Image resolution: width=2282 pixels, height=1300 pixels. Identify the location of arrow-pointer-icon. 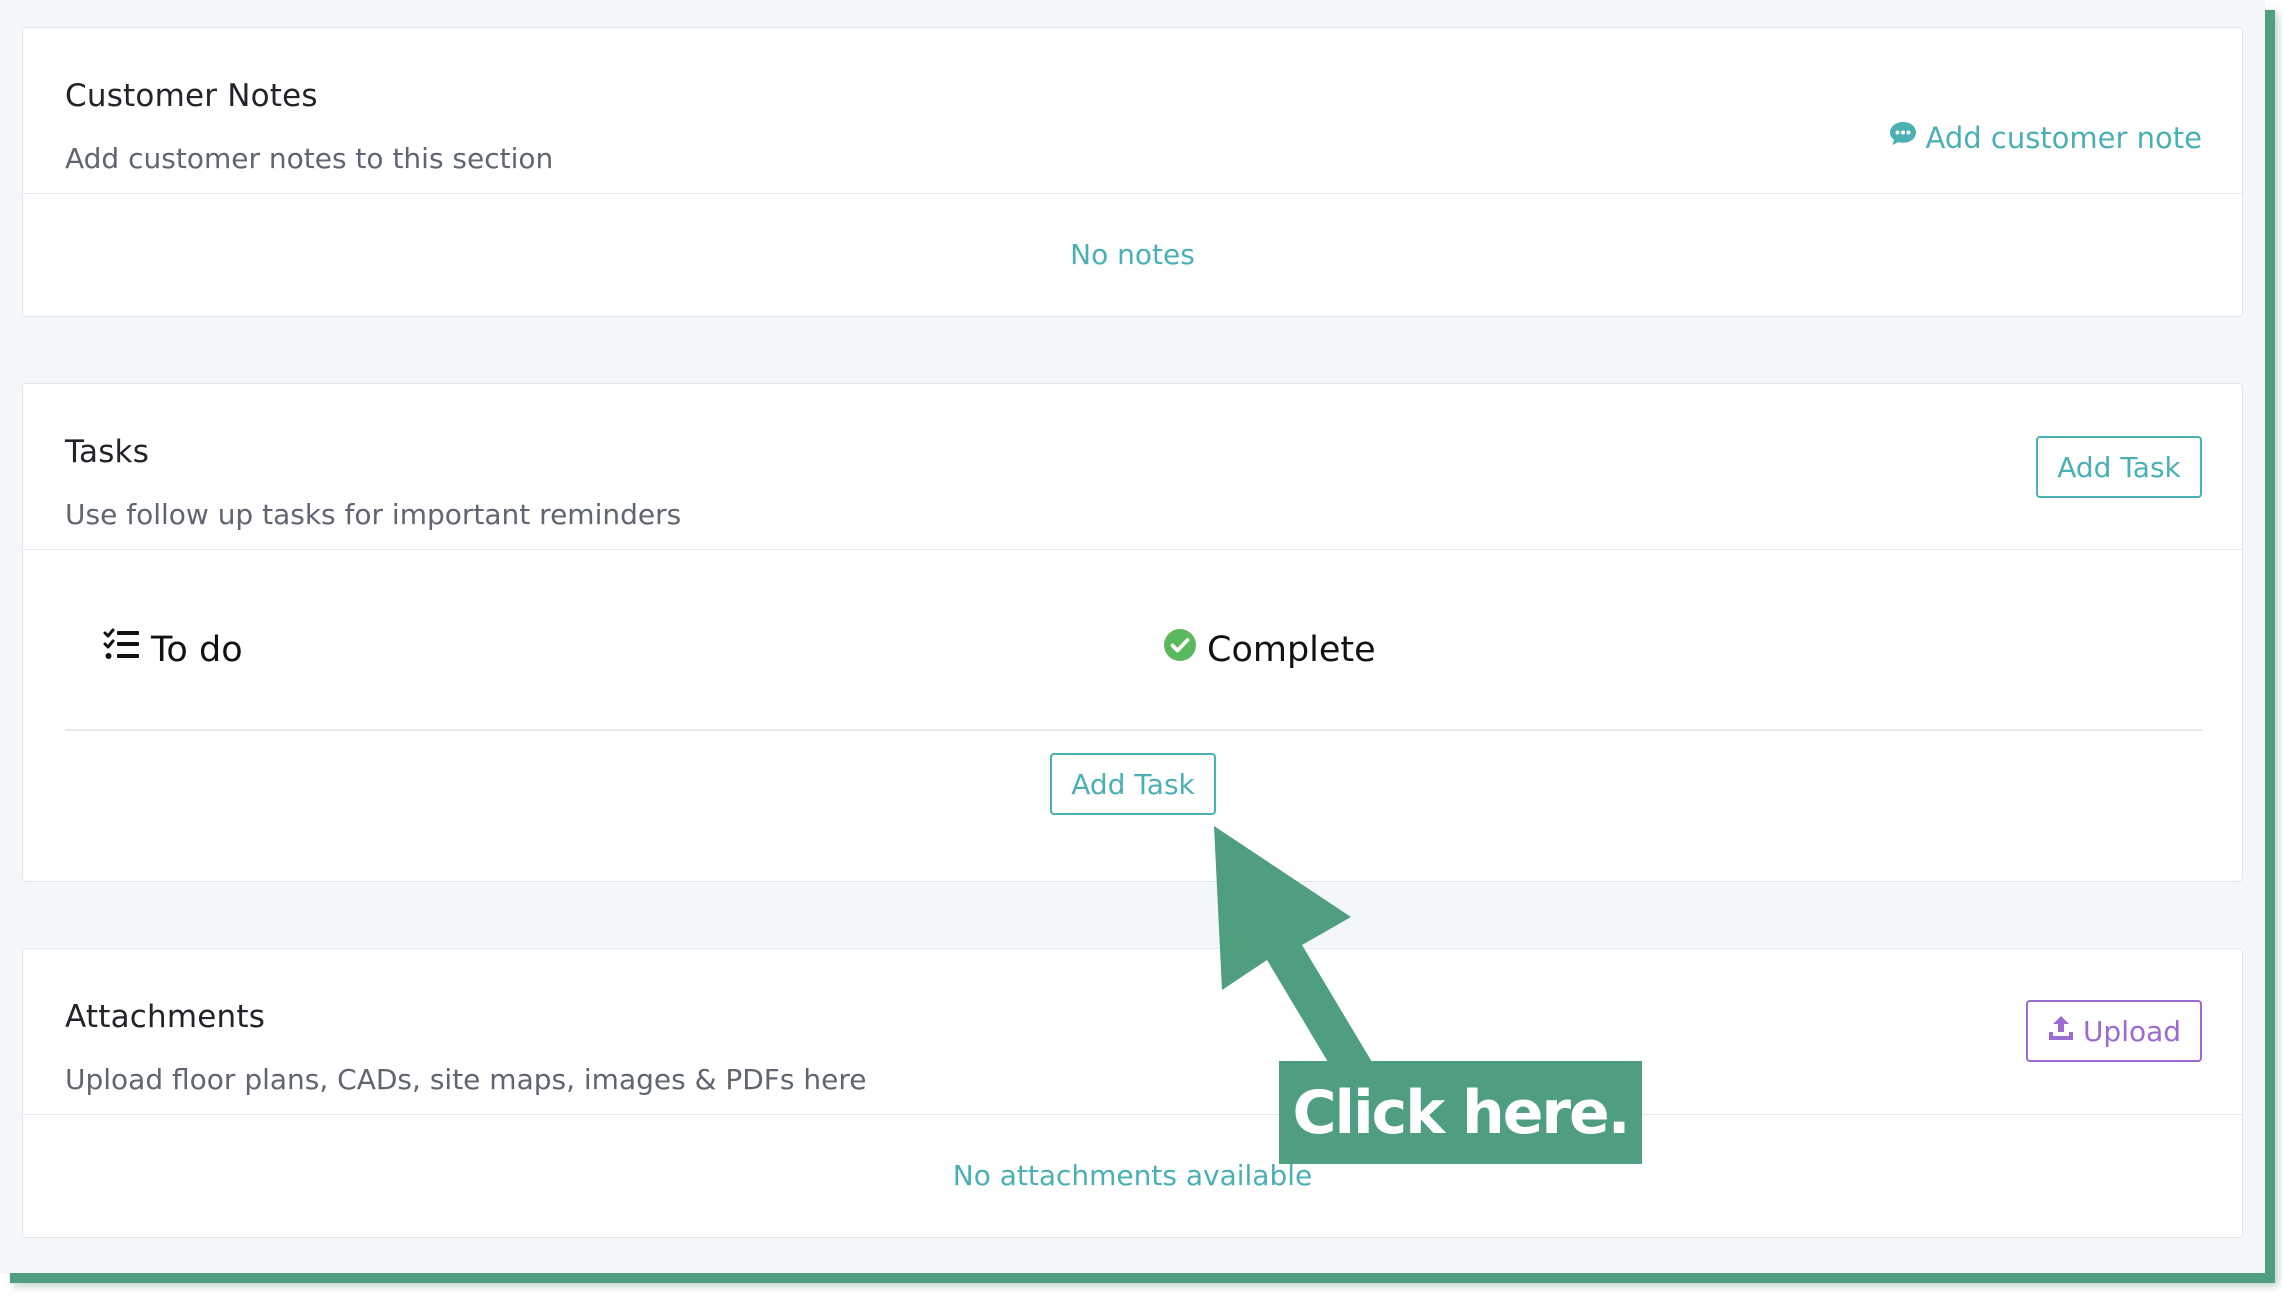
(1293, 944).